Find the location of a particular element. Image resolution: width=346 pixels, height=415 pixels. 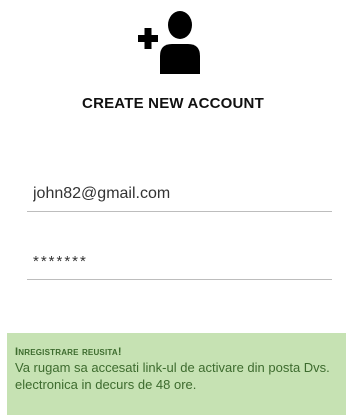

alert-title: Inregistrare reusita! is located at coordinates (68, 352).